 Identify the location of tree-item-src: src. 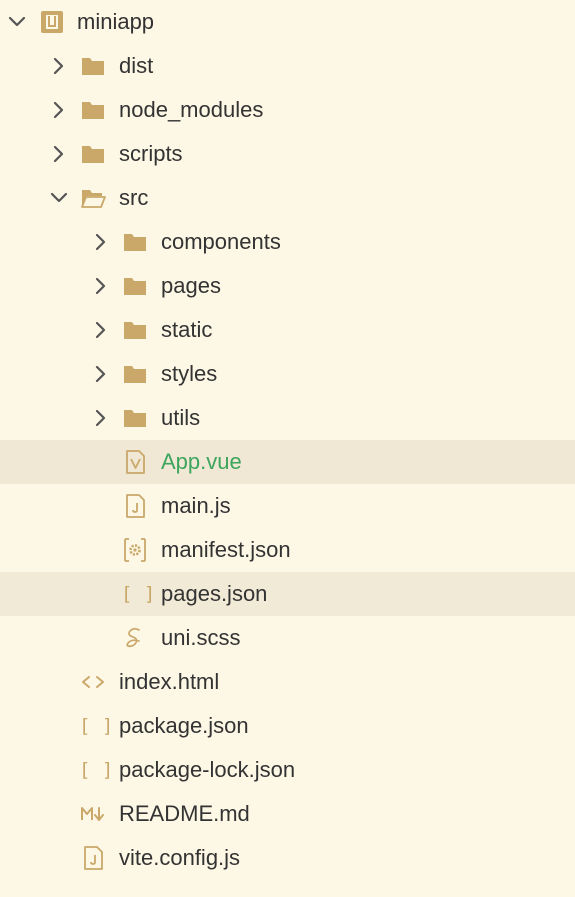
(287, 198).